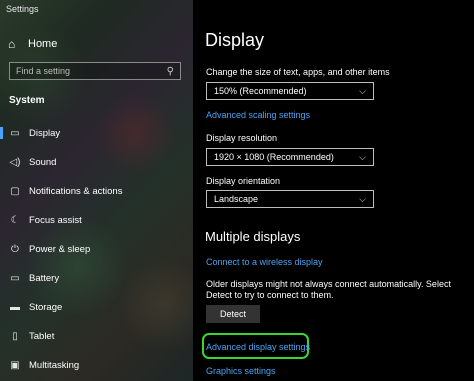 The width and height of the screenshot is (474, 381). What do you see at coordinates (242, 138) in the screenshot?
I see `resolution-label: Display resolution` at bounding box center [242, 138].